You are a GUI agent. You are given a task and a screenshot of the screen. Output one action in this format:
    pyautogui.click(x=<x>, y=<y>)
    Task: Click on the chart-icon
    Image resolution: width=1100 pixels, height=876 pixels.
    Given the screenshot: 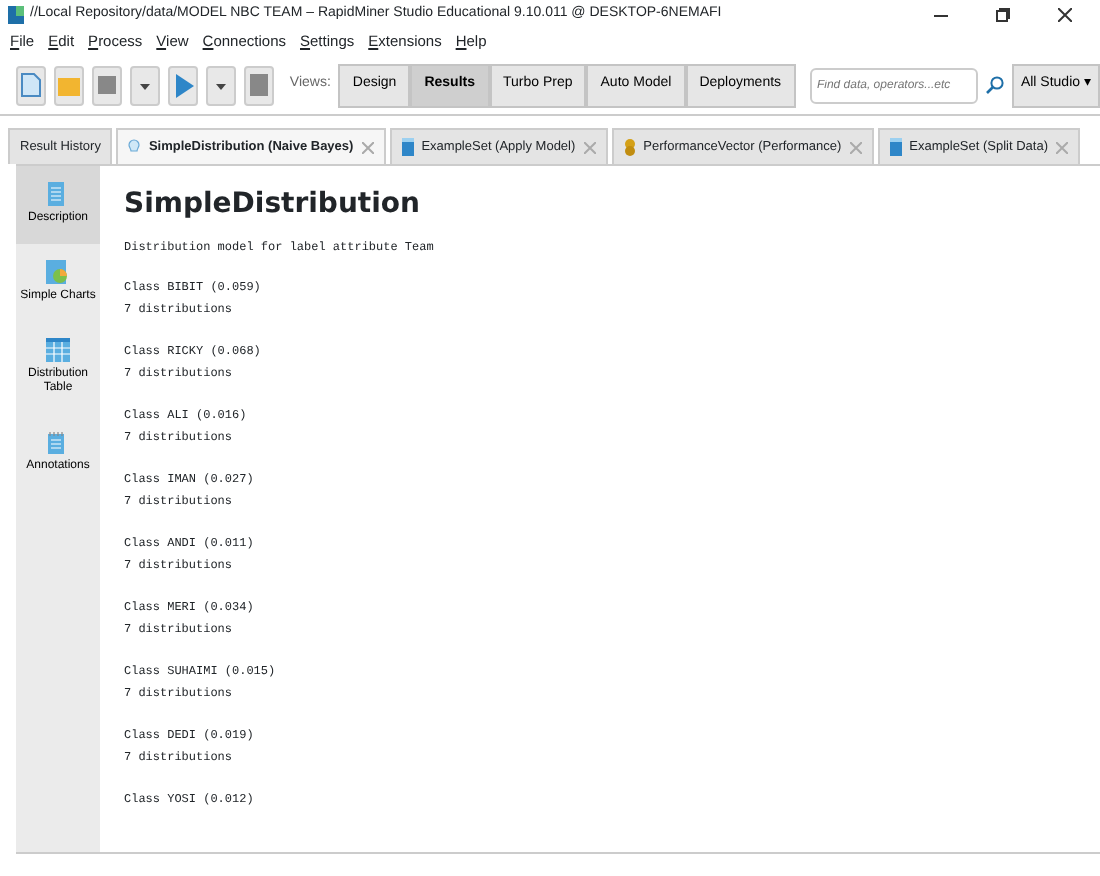 What is the action you would take?
    pyautogui.click(x=58, y=271)
    